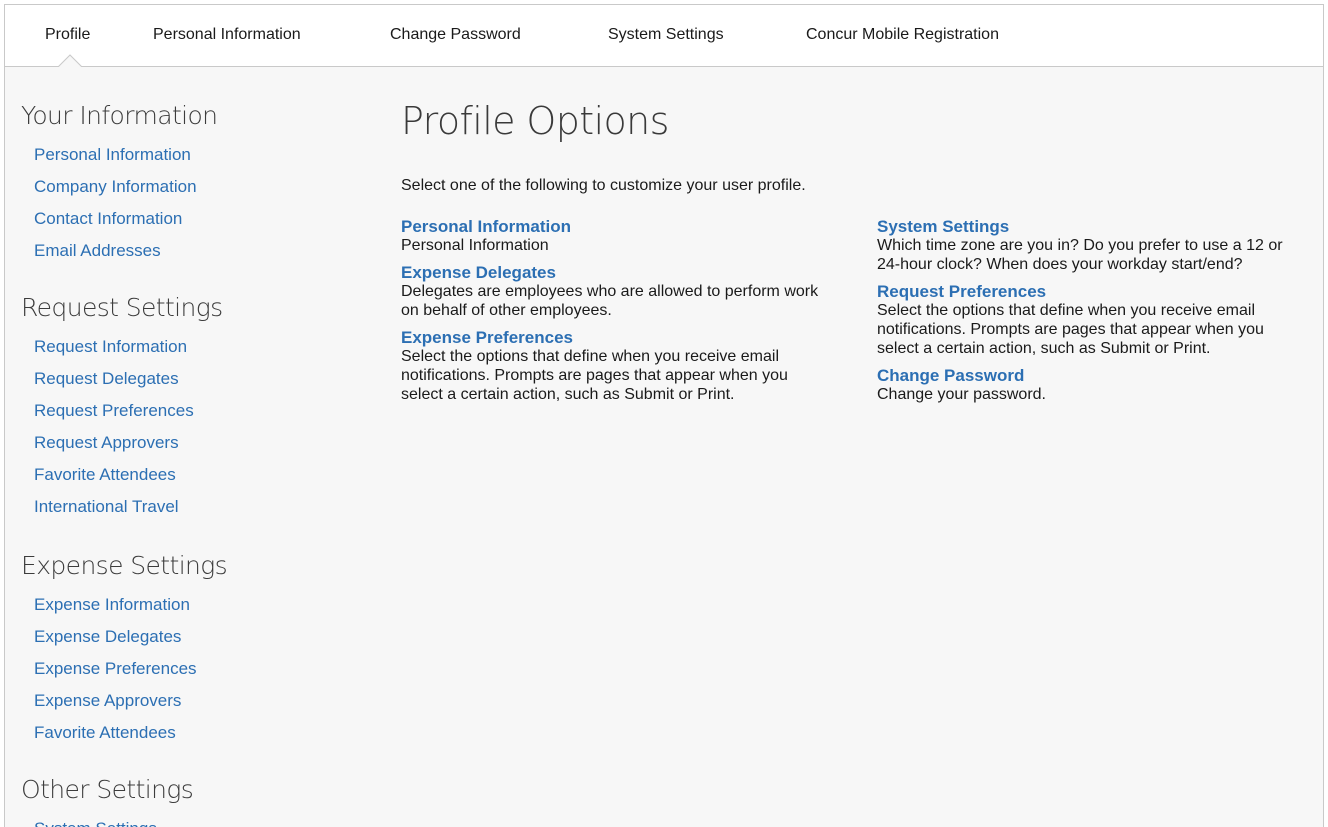  What do you see at coordinates (1092, 291) in the screenshot?
I see `option-title-link: Request Preferences` at bounding box center [1092, 291].